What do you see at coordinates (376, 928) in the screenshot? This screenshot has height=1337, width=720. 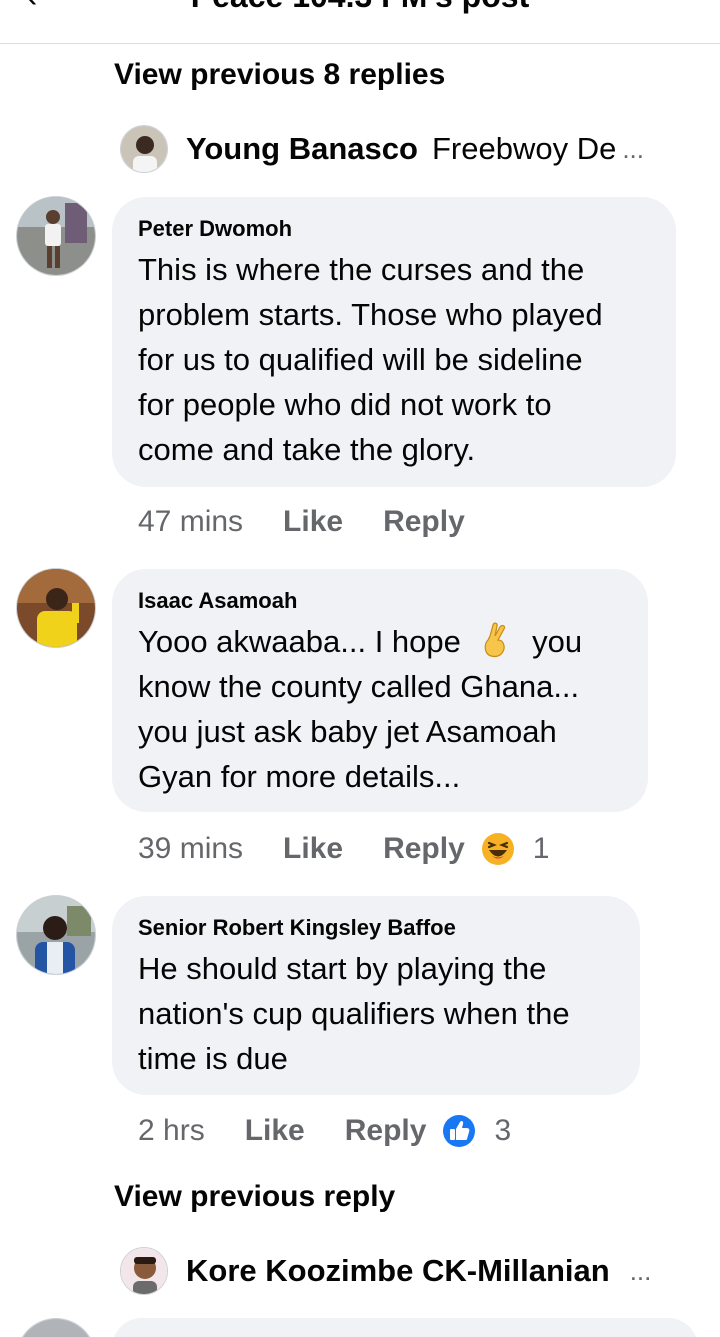 I see `comment-author: Senior Robert Kingsley Baffoe` at bounding box center [376, 928].